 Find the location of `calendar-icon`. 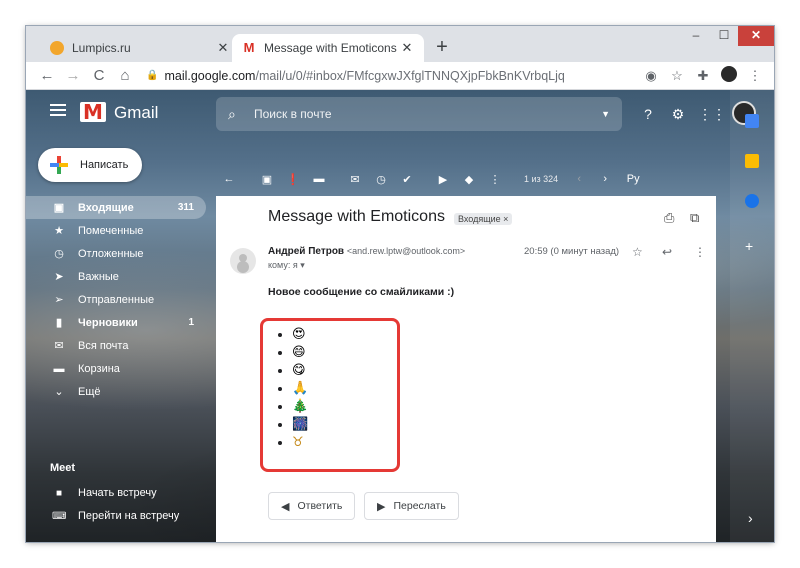

calendar-icon is located at coordinates (752, 121).